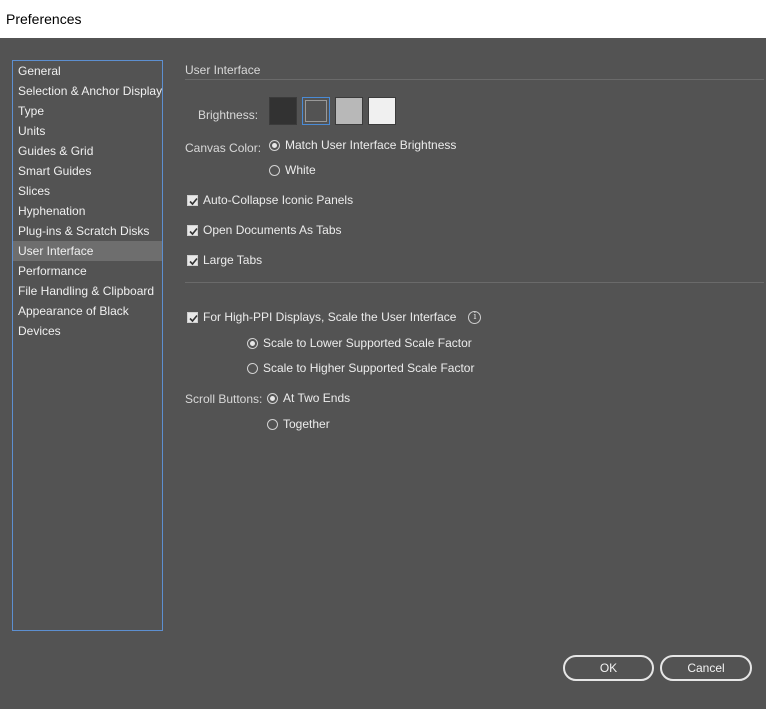 The image size is (766, 709). I want to click on sidebar-item-user-interface: User Interface, so click(87, 251).